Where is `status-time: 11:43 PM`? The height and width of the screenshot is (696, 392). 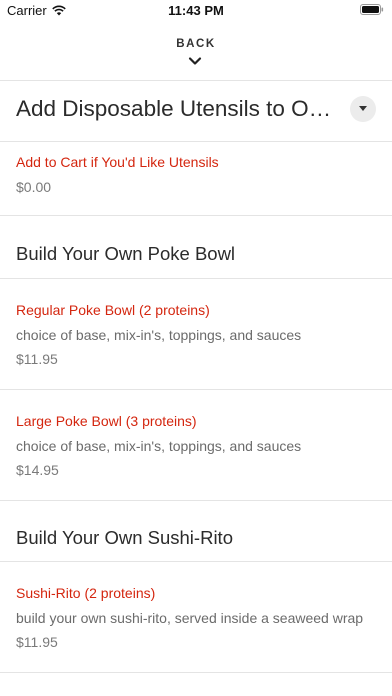 status-time: 11:43 PM is located at coordinates (196, 10).